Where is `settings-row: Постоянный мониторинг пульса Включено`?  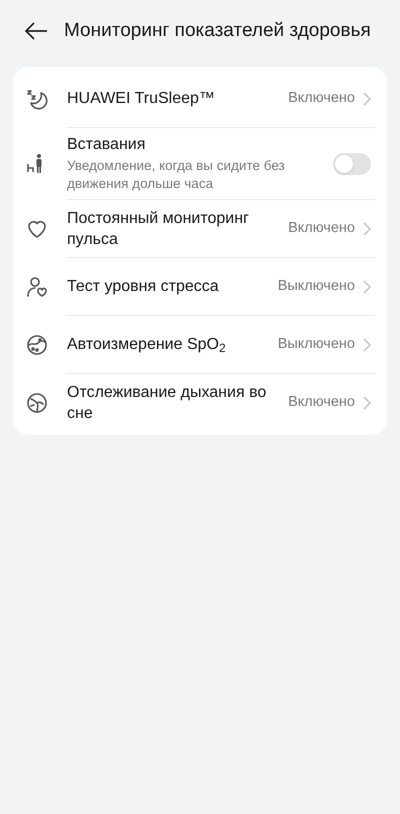
settings-row: Постоянный мониторинг пульса Включено is located at coordinates (200, 229).